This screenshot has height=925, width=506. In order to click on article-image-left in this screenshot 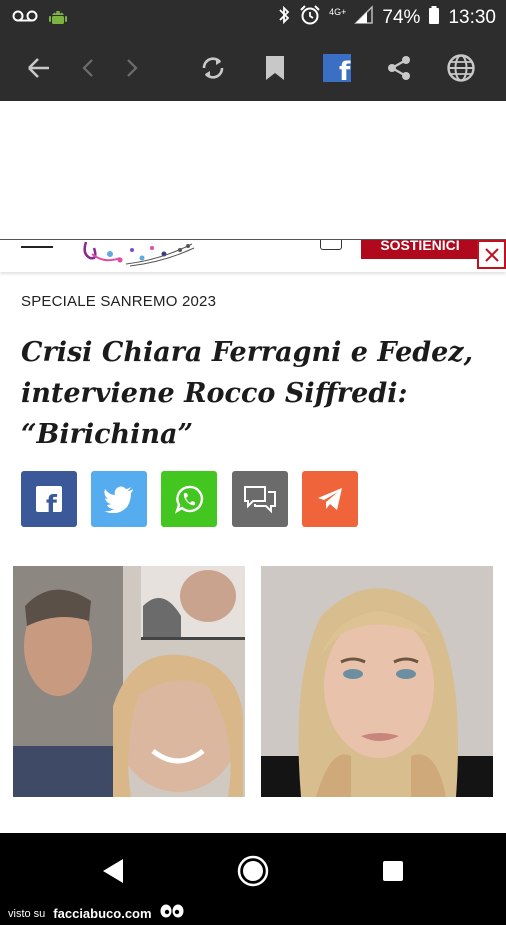, I will do `click(129, 681)`.